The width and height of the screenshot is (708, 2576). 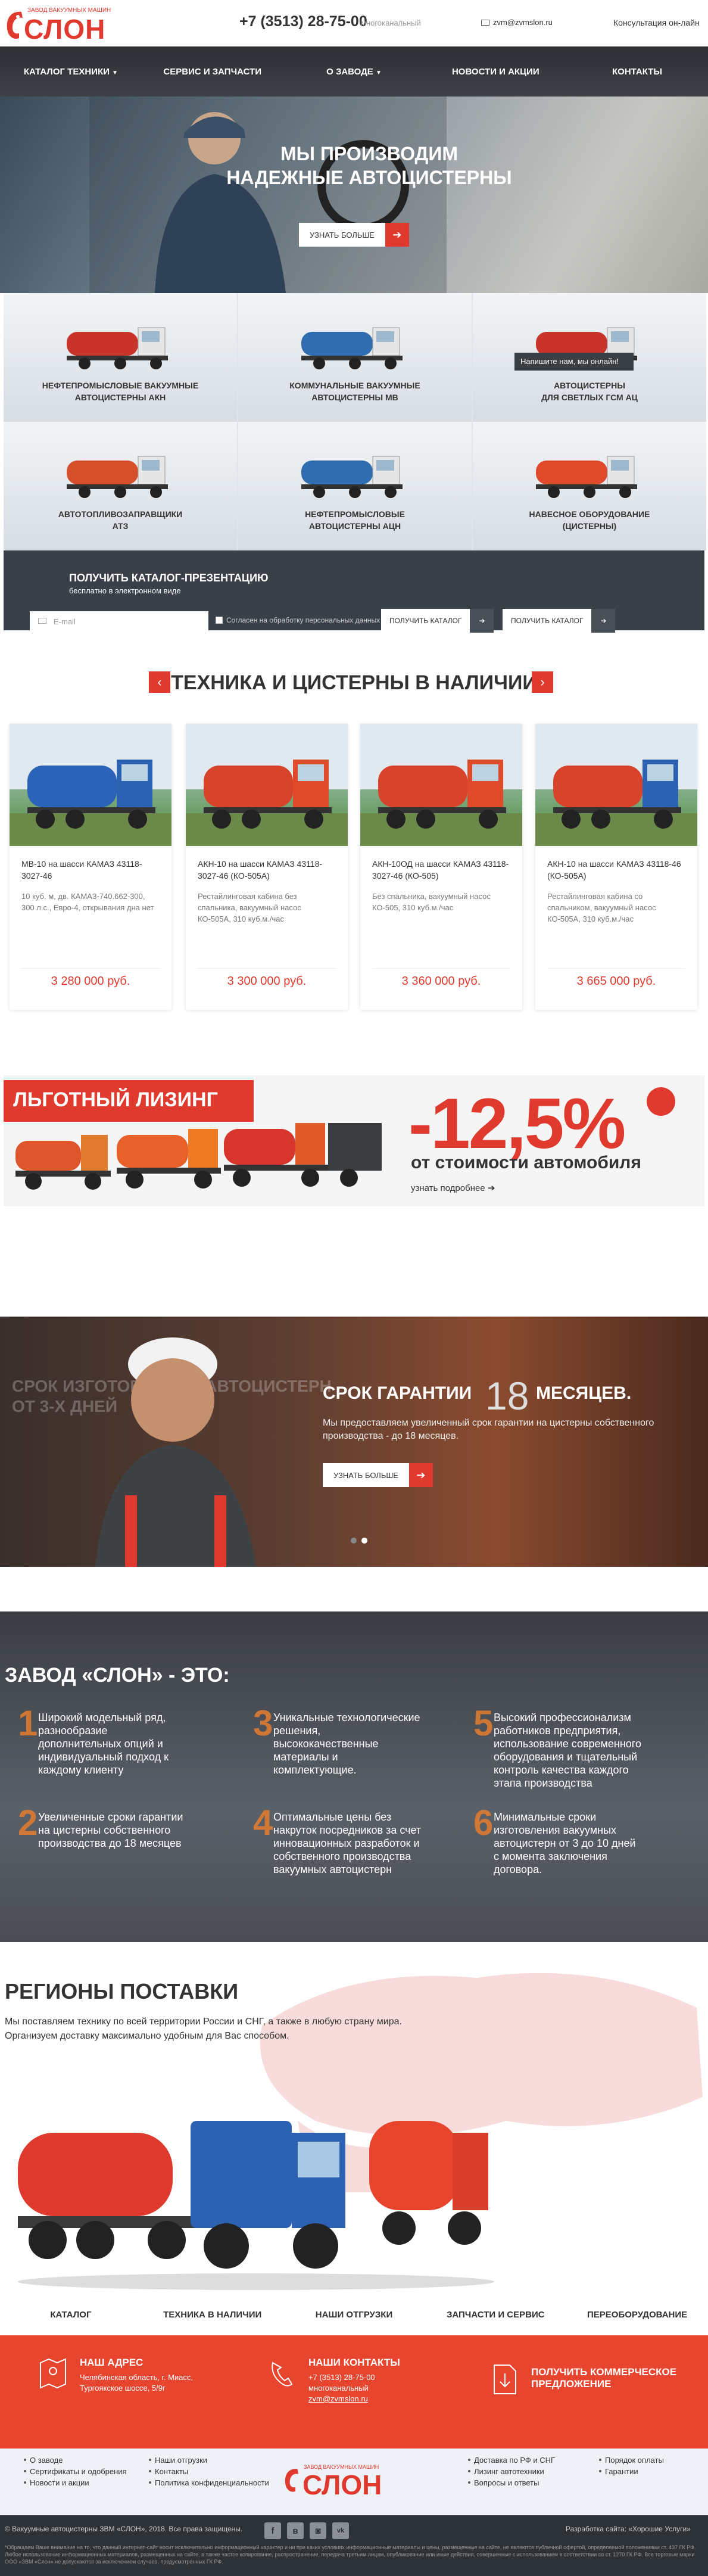 I want to click on footer-link: Вопросы и ответы, so click(x=511, y=2482).